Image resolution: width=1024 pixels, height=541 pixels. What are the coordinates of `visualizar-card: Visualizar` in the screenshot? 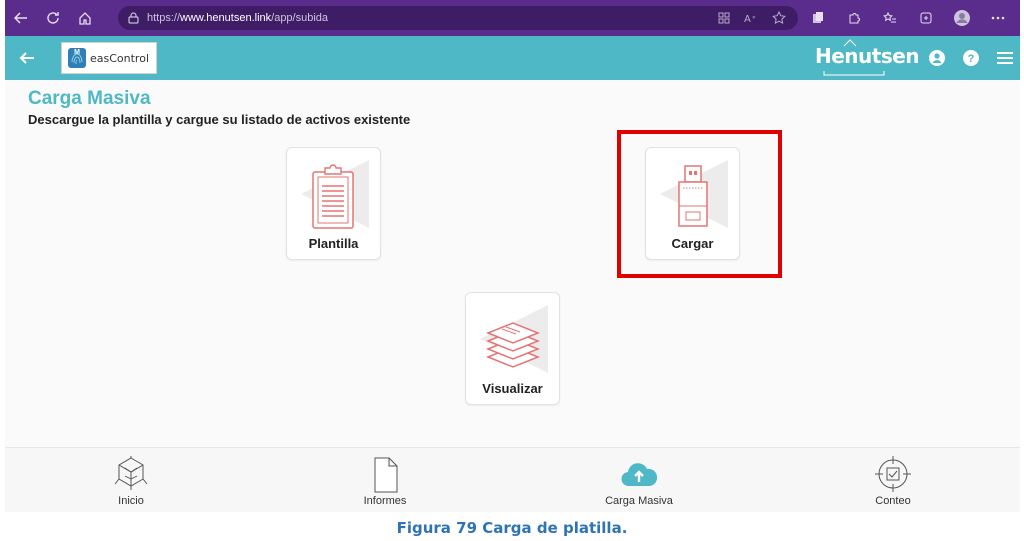 It's located at (512, 348).